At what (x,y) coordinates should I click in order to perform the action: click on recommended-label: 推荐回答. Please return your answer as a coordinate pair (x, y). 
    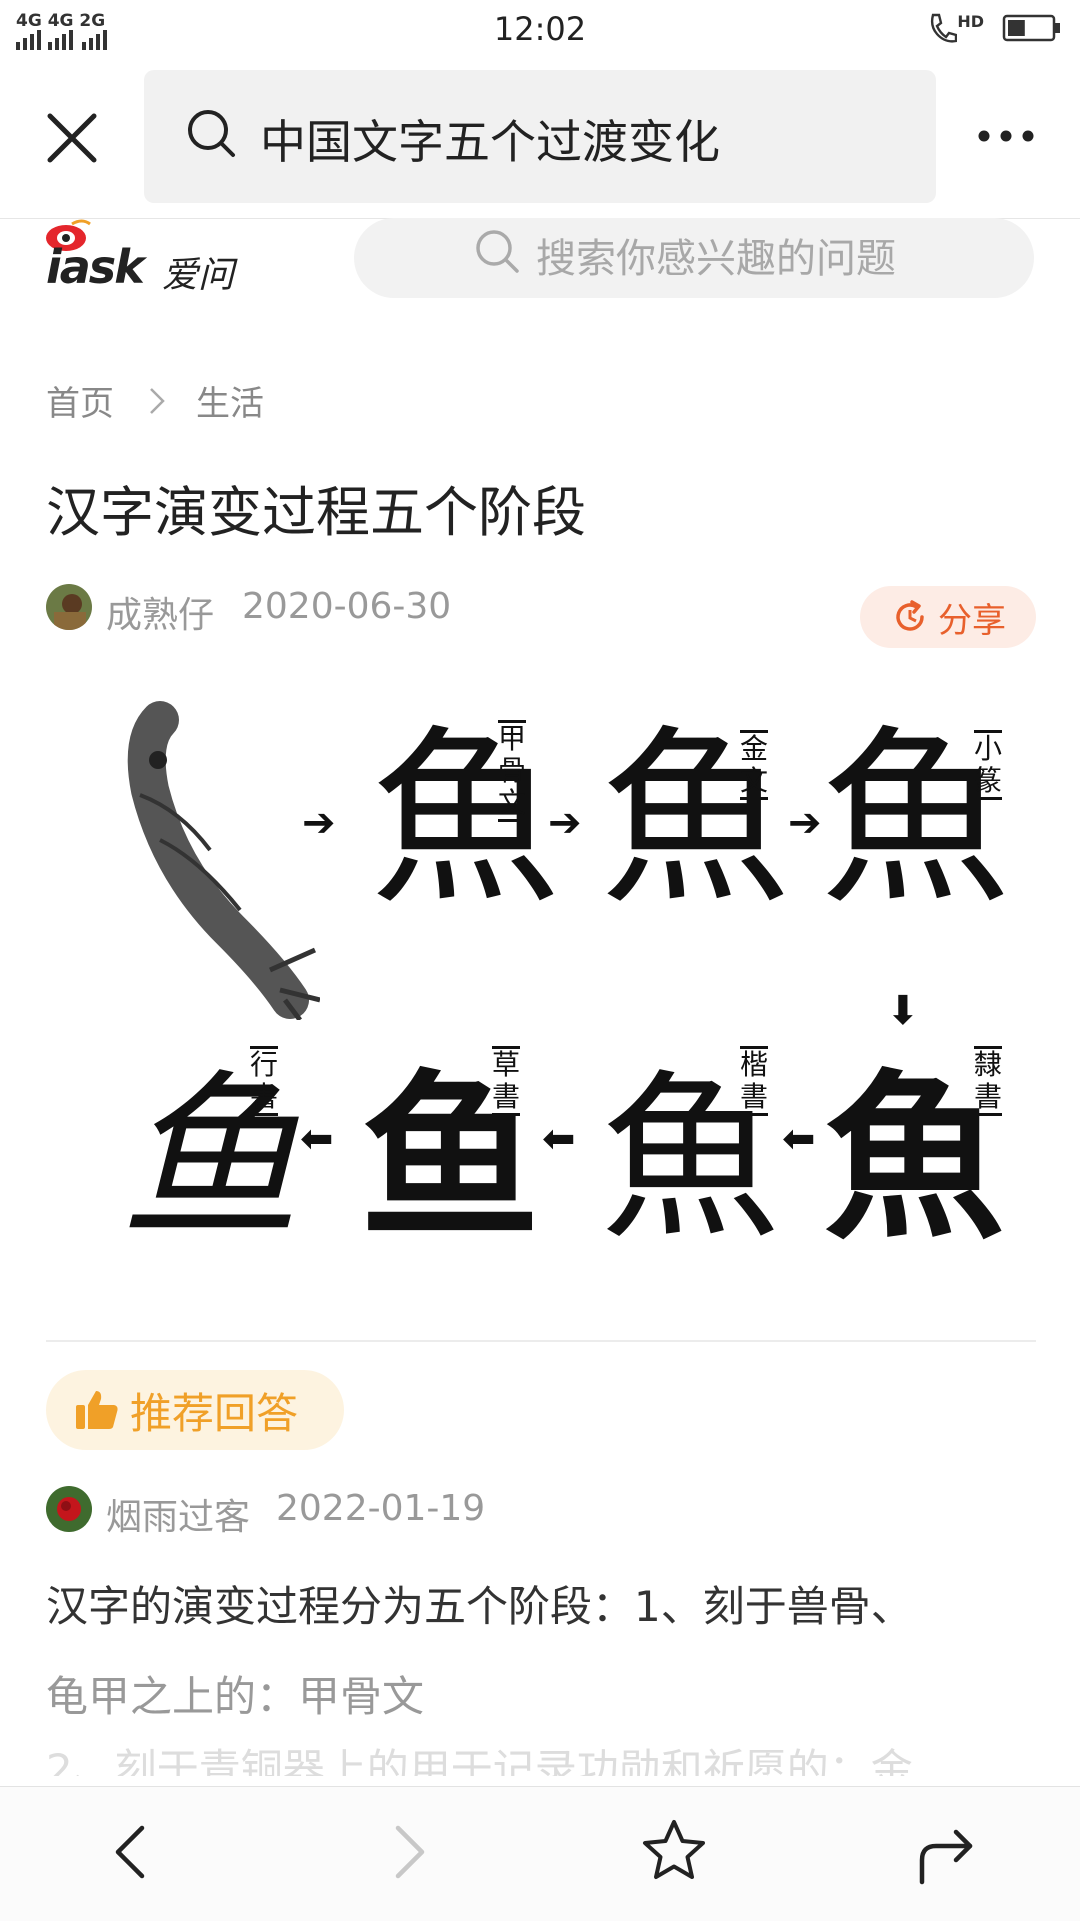
    Looking at the image, I should click on (214, 1413).